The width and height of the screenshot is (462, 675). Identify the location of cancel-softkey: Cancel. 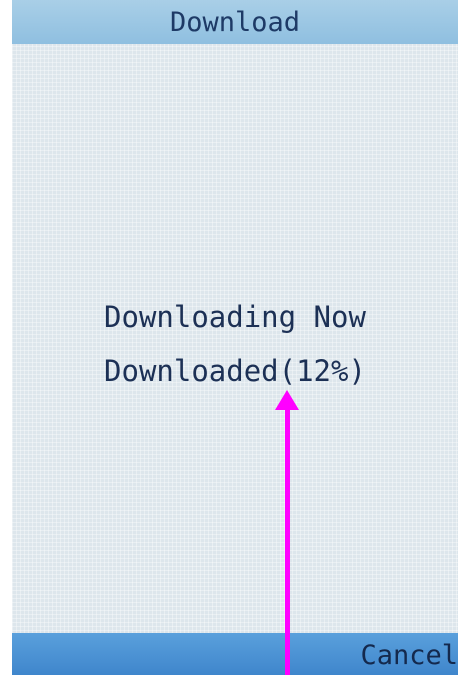
(409, 654).